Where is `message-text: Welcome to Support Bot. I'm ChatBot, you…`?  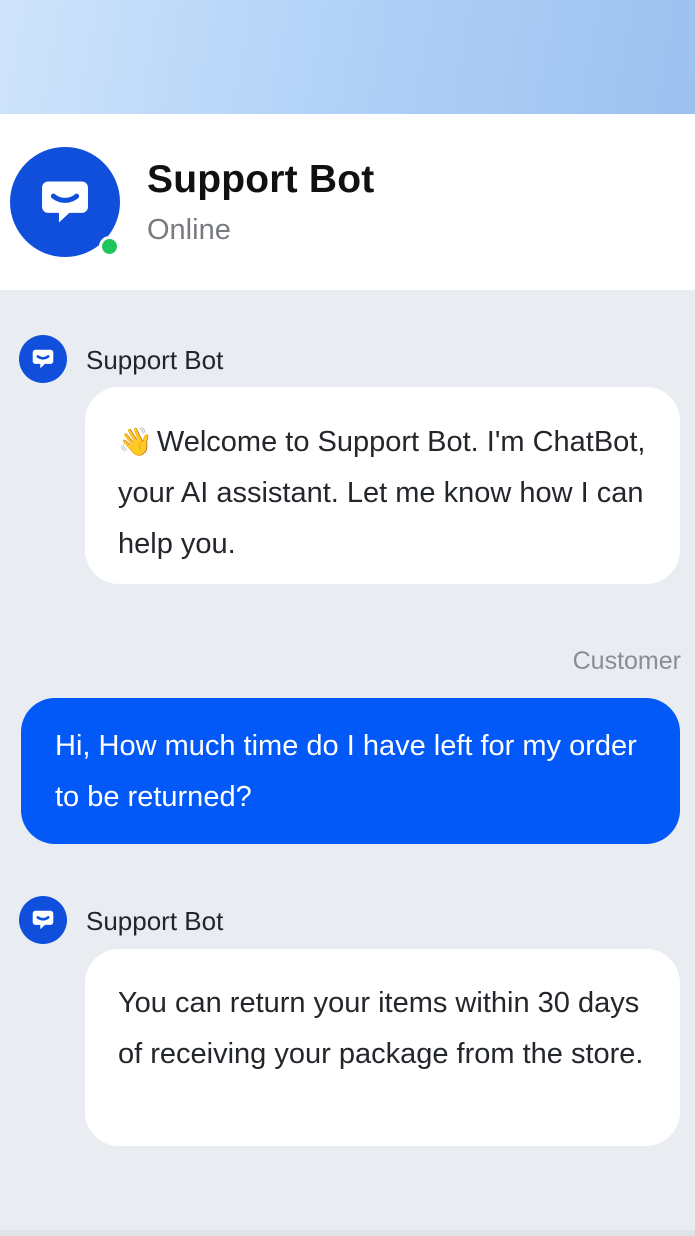
message-text: Welcome to Support Bot. I'm ChatBot, you… is located at coordinates (382, 493).